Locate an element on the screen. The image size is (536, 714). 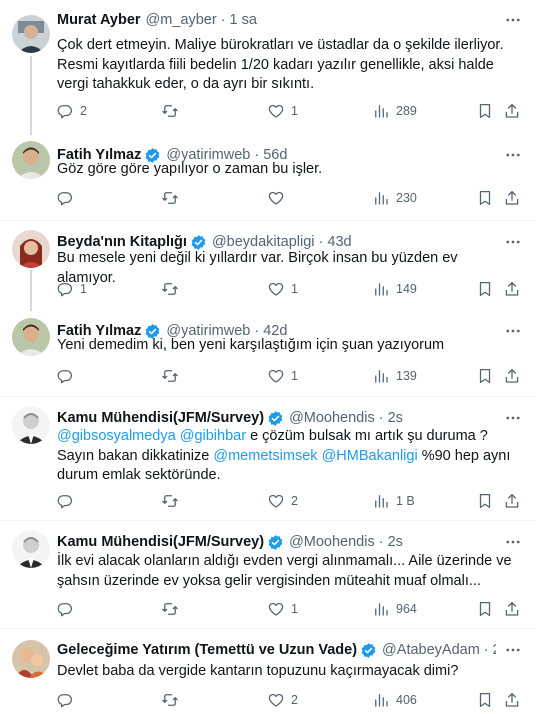
reply-button: 1 is located at coordinates (71, 289).